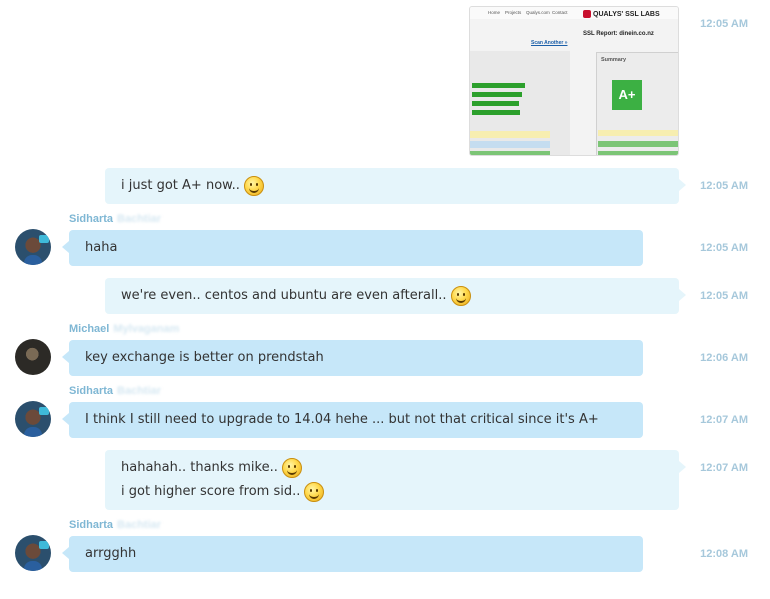 This screenshot has height=599, width=770. What do you see at coordinates (124, 329) in the screenshot?
I see `sender-name: Michael Mylvaganam` at bounding box center [124, 329].